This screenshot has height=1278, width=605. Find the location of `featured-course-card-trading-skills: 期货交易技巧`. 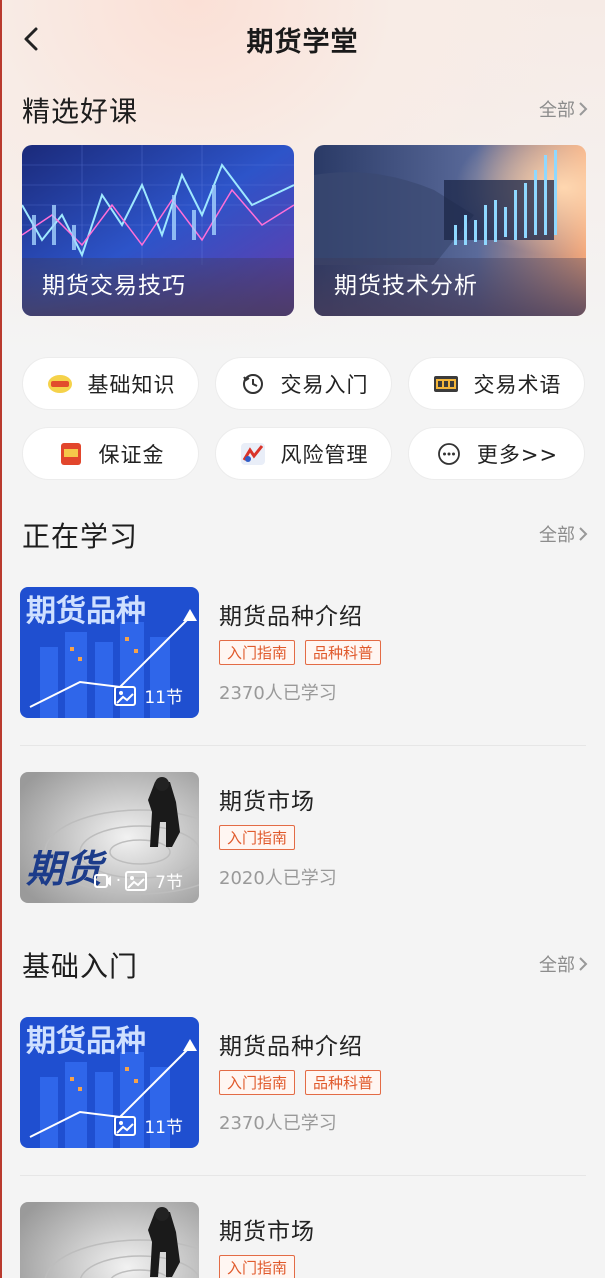

featured-course-card-trading-skills: 期货交易技巧 is located at coordinates (158, 230).